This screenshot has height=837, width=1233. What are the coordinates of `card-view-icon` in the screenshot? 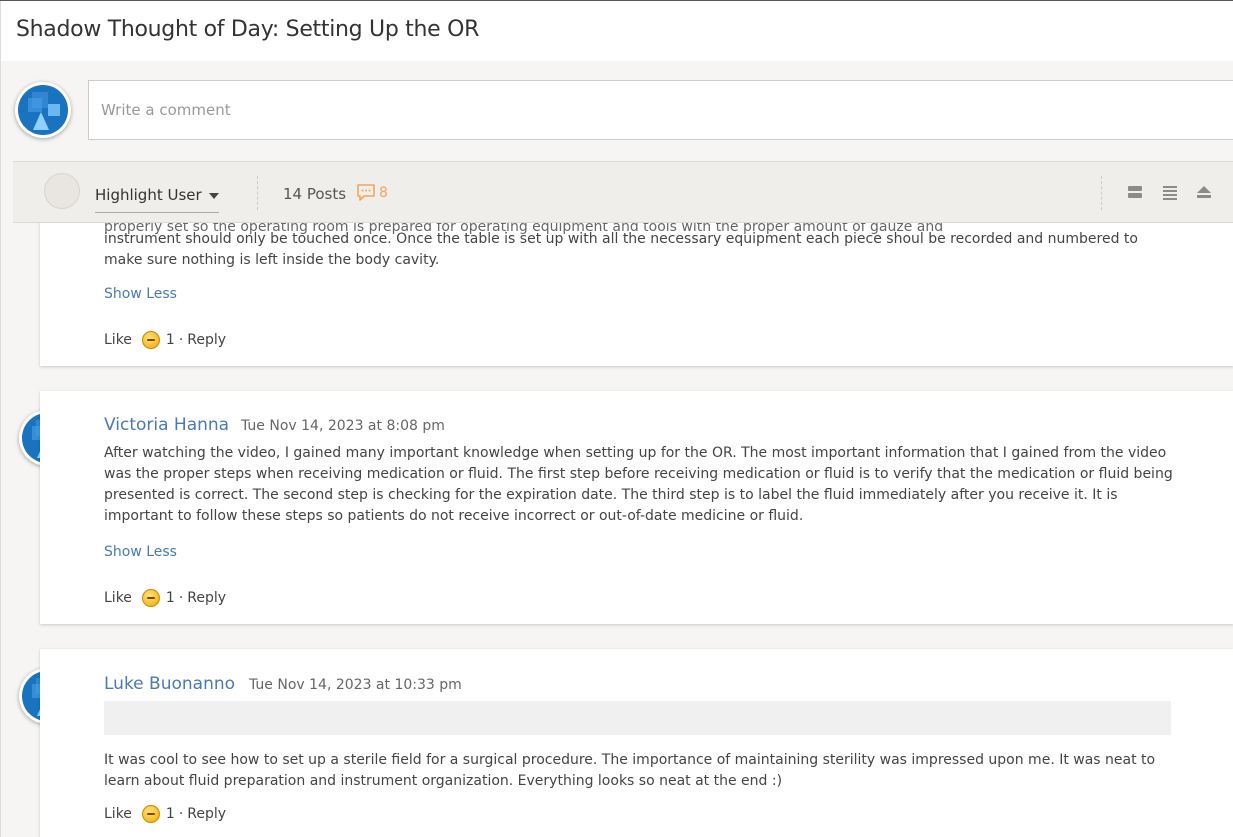 It's located at (1135, 192).